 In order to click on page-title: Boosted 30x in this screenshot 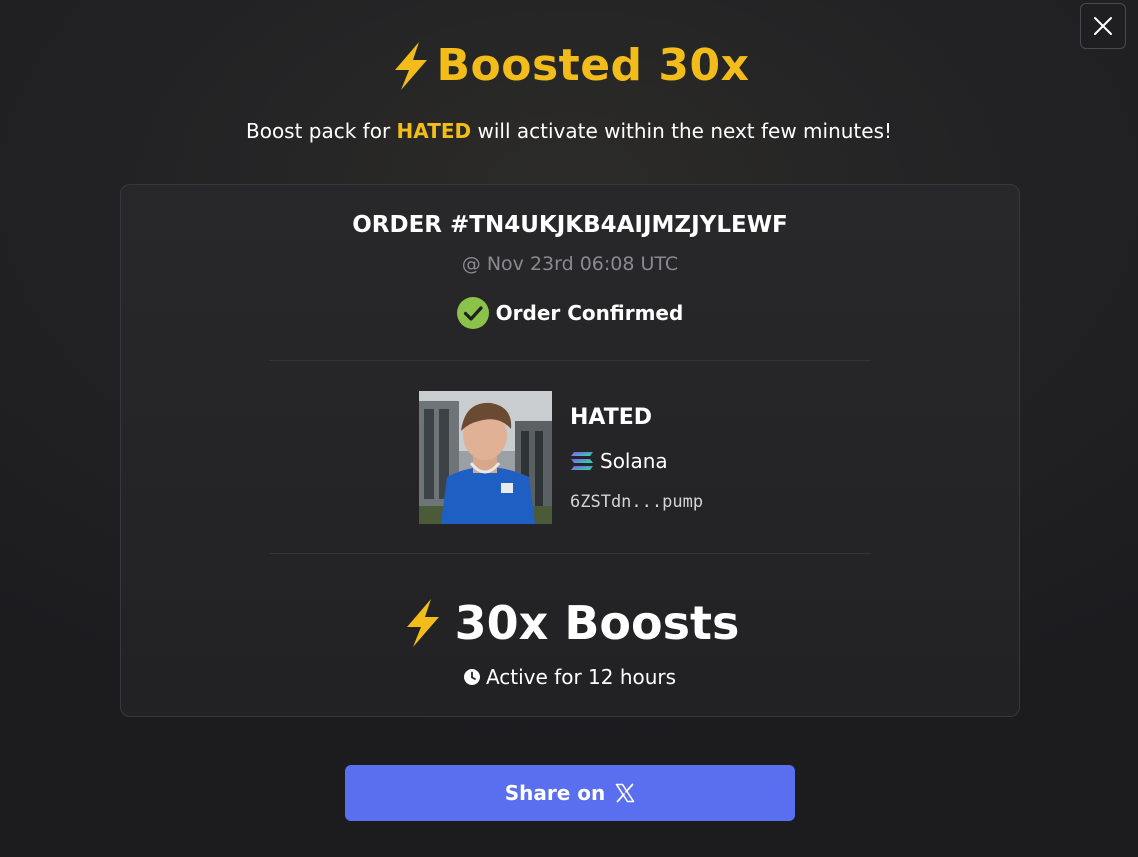, I will do `click(593, 65)`.